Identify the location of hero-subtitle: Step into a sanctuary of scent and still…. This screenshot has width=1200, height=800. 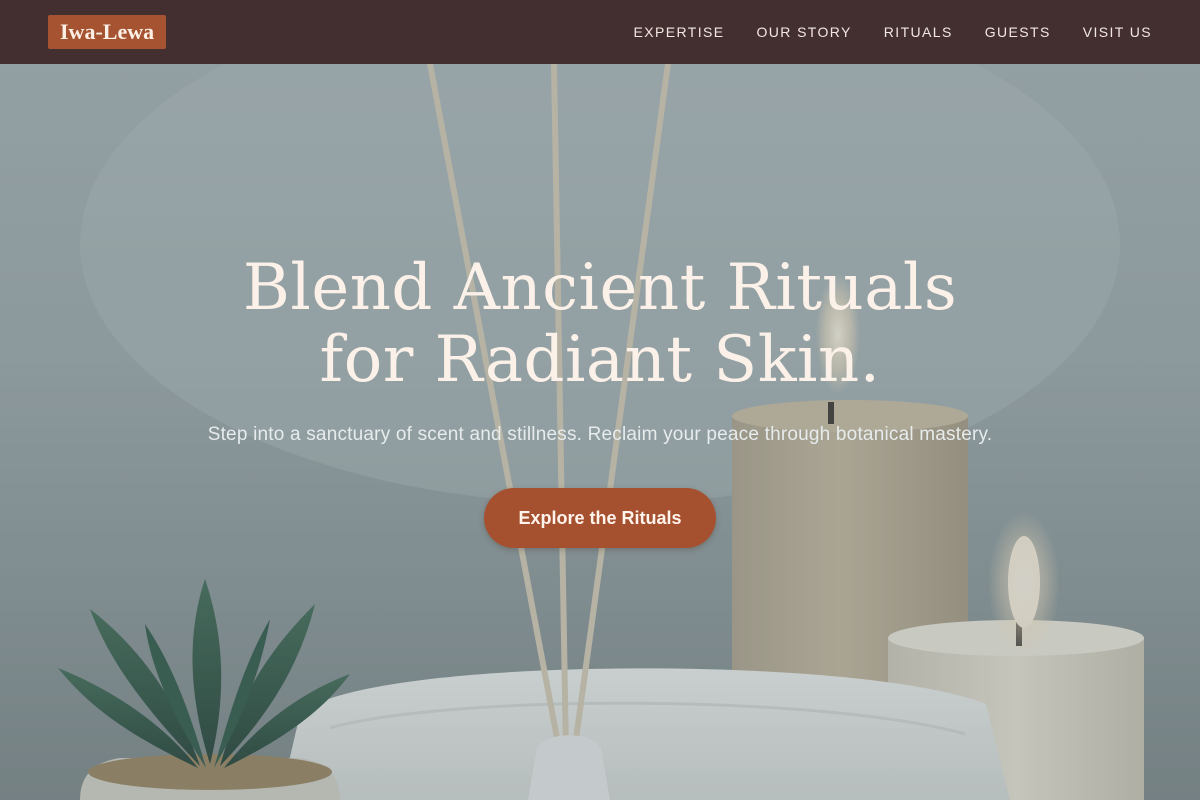
(600, 434).